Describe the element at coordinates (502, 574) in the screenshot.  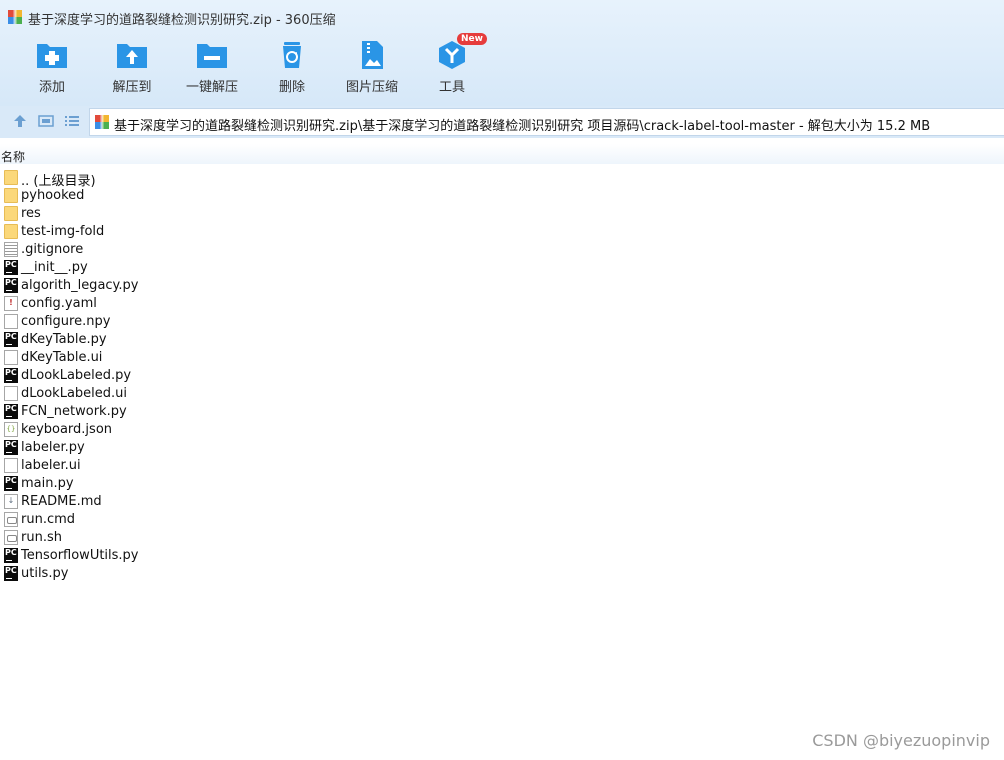
I see `list-item: PC utils.py` at that location.